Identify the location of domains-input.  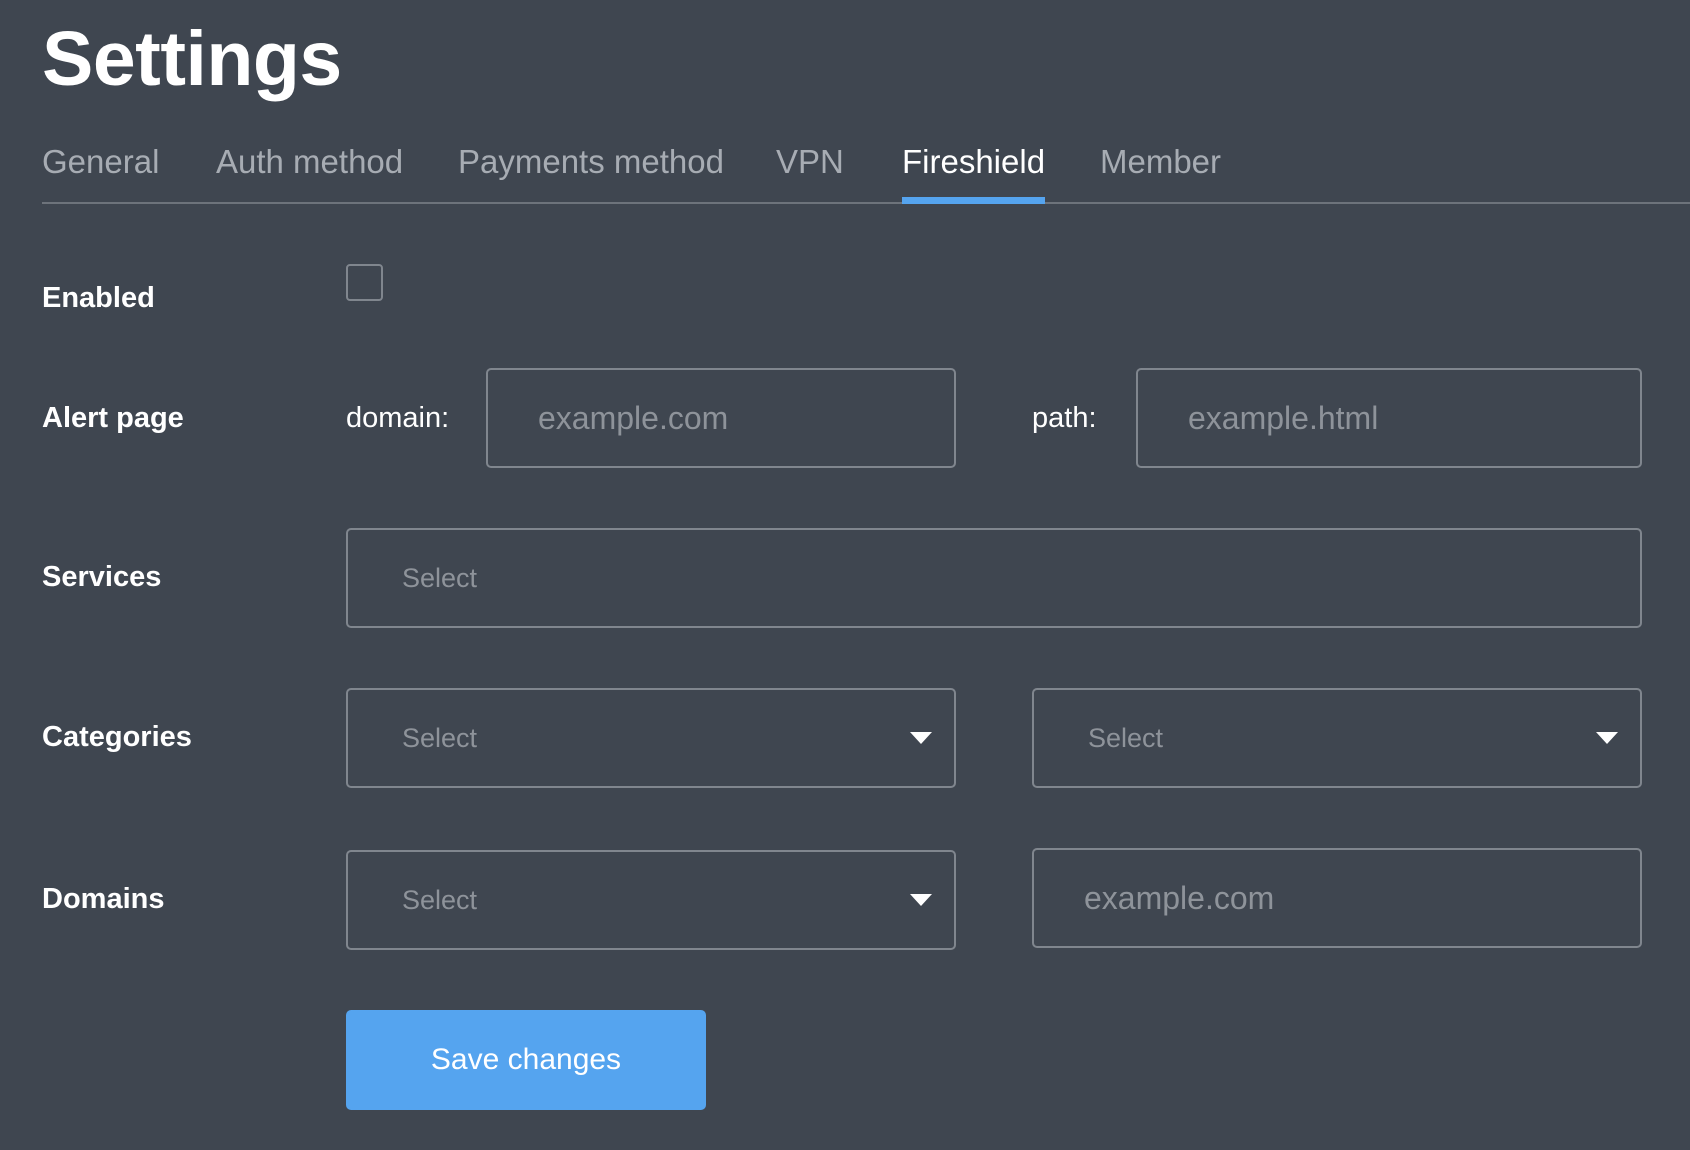
(1337, 898).